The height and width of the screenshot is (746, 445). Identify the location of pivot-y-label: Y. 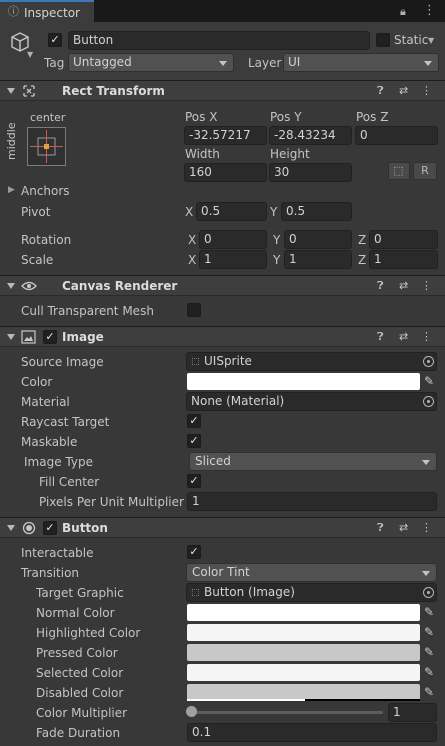
(274, 212).